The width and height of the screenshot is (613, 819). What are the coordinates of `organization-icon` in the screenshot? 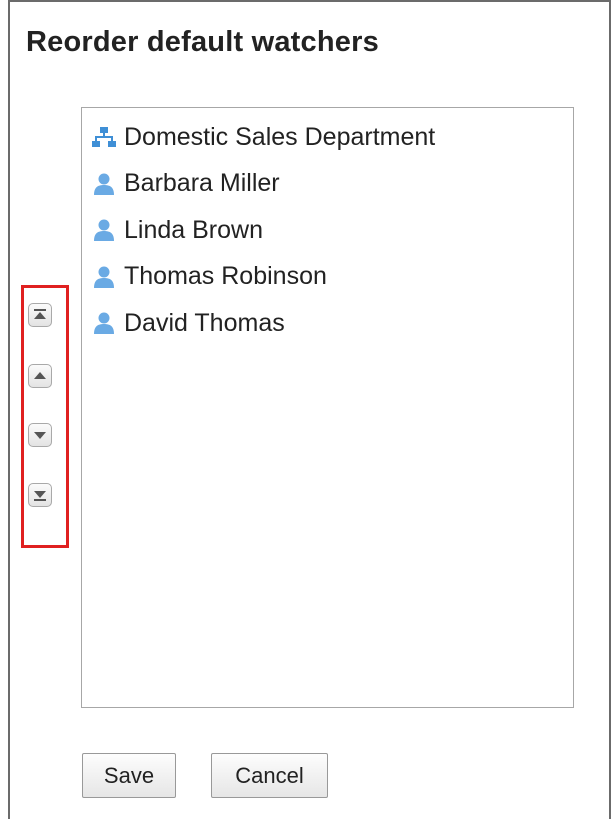 It's located at (104, 137).